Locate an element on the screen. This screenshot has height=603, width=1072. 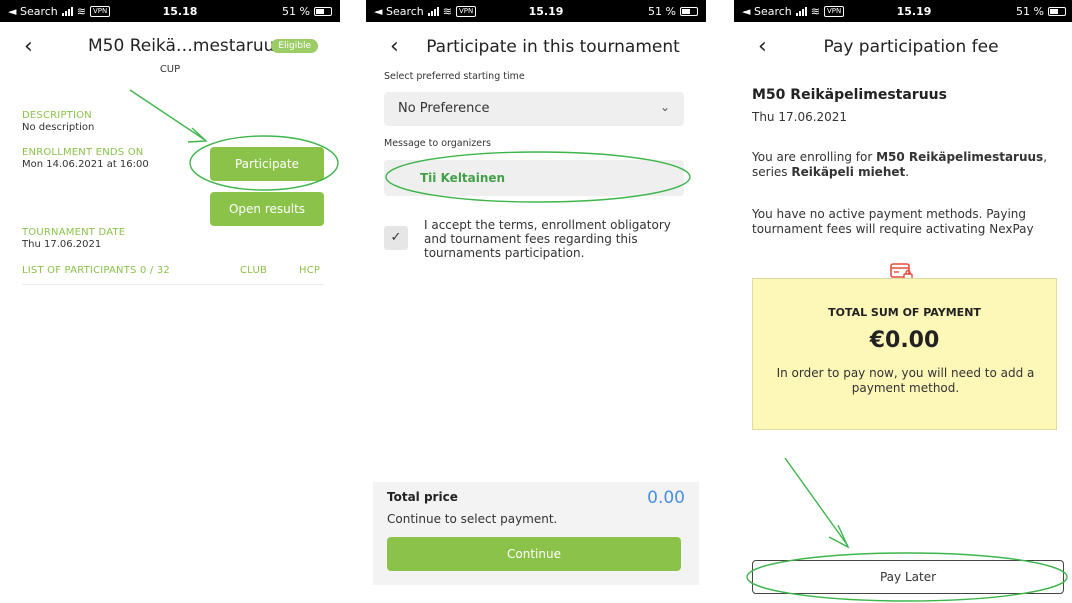
start-time-value: No Preference is located at coordinates (444, 108).